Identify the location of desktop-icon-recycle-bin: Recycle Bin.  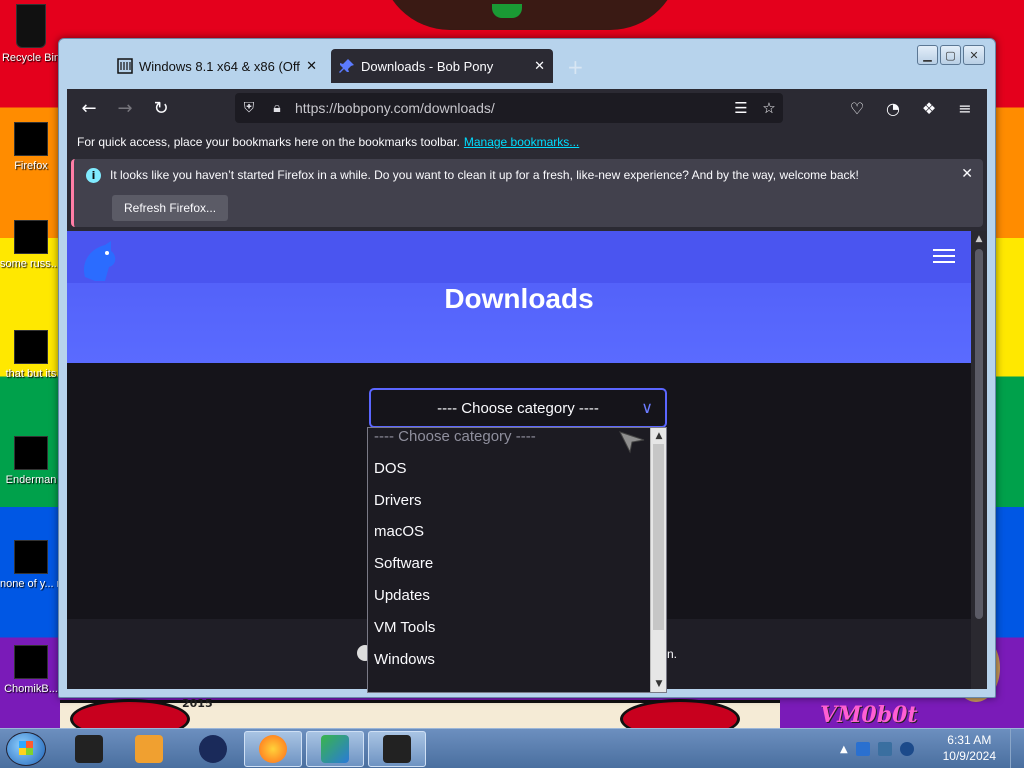
(31, 34).